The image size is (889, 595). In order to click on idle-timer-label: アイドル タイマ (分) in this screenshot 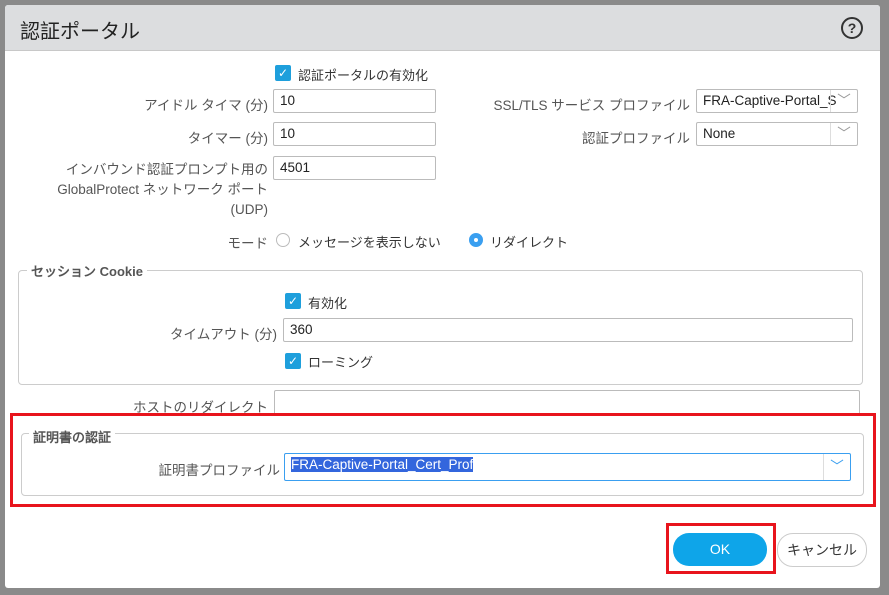, I will do `click(206, 105)`.